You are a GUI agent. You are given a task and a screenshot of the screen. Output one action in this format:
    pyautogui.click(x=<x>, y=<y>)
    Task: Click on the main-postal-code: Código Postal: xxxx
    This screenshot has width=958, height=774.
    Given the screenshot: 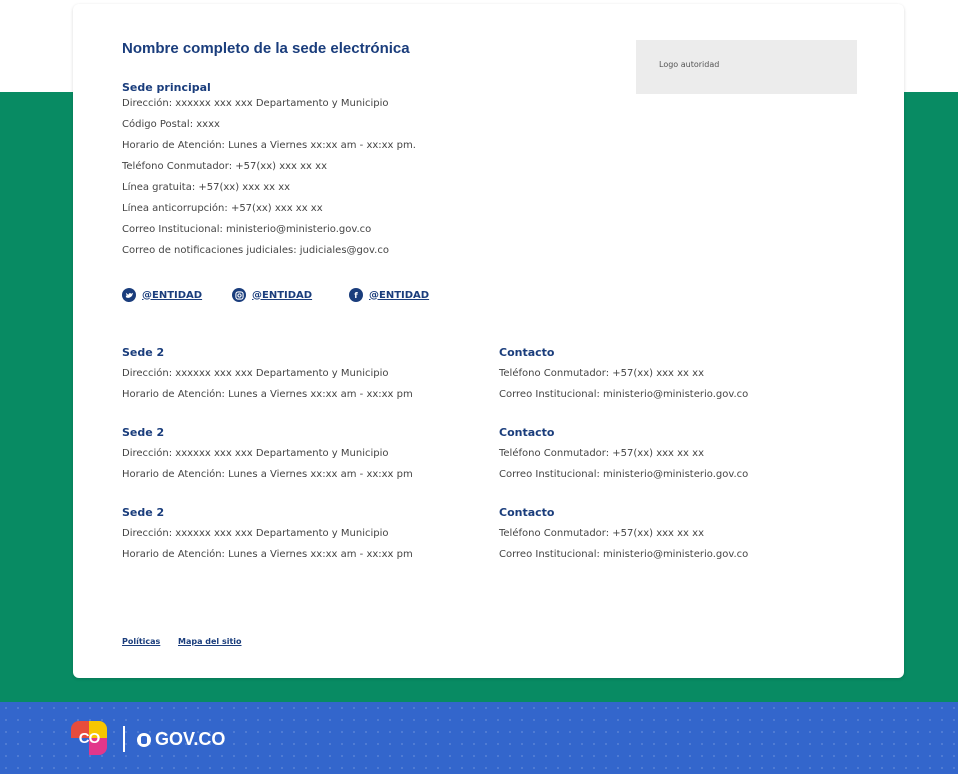 What is the action you would take?
    pyautogui.click(x=171, y=124)
    